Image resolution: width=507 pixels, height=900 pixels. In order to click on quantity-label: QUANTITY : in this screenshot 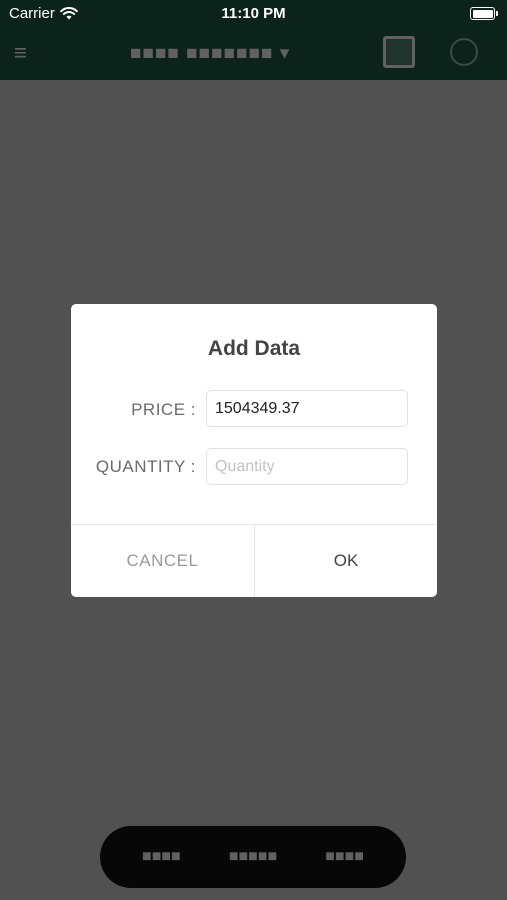, I will do `click(145, 466)`.